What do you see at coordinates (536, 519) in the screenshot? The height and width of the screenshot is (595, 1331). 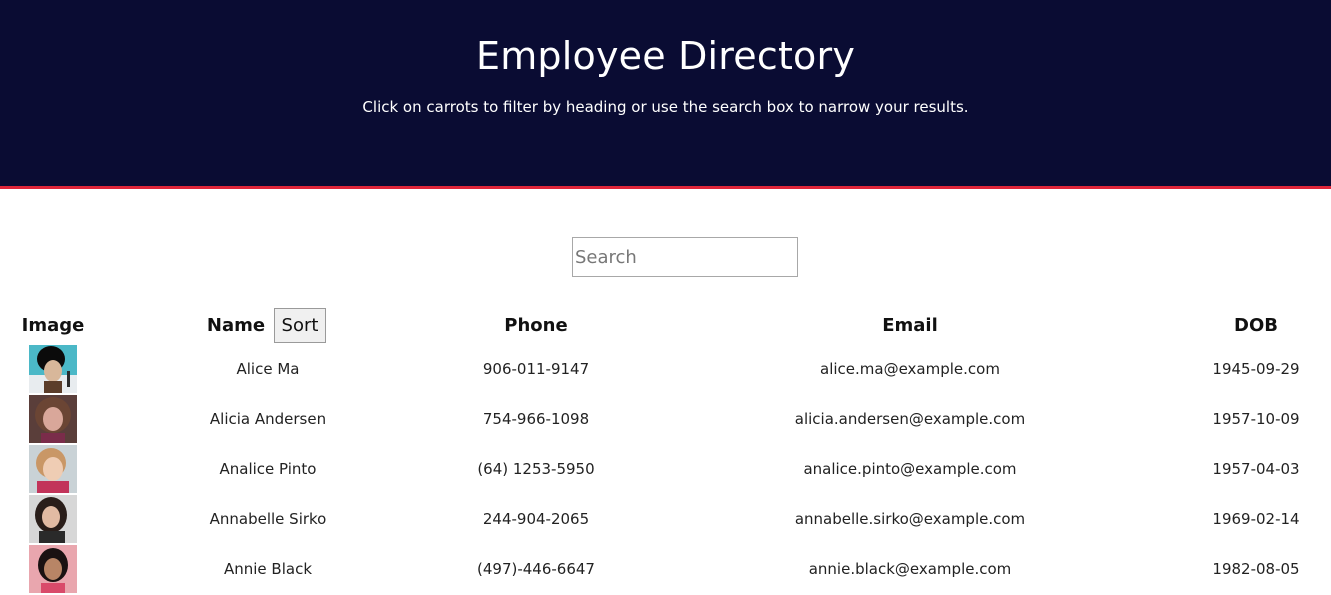 I see `cell-phone: 244-904-2065` at bounding box center [536, 519].